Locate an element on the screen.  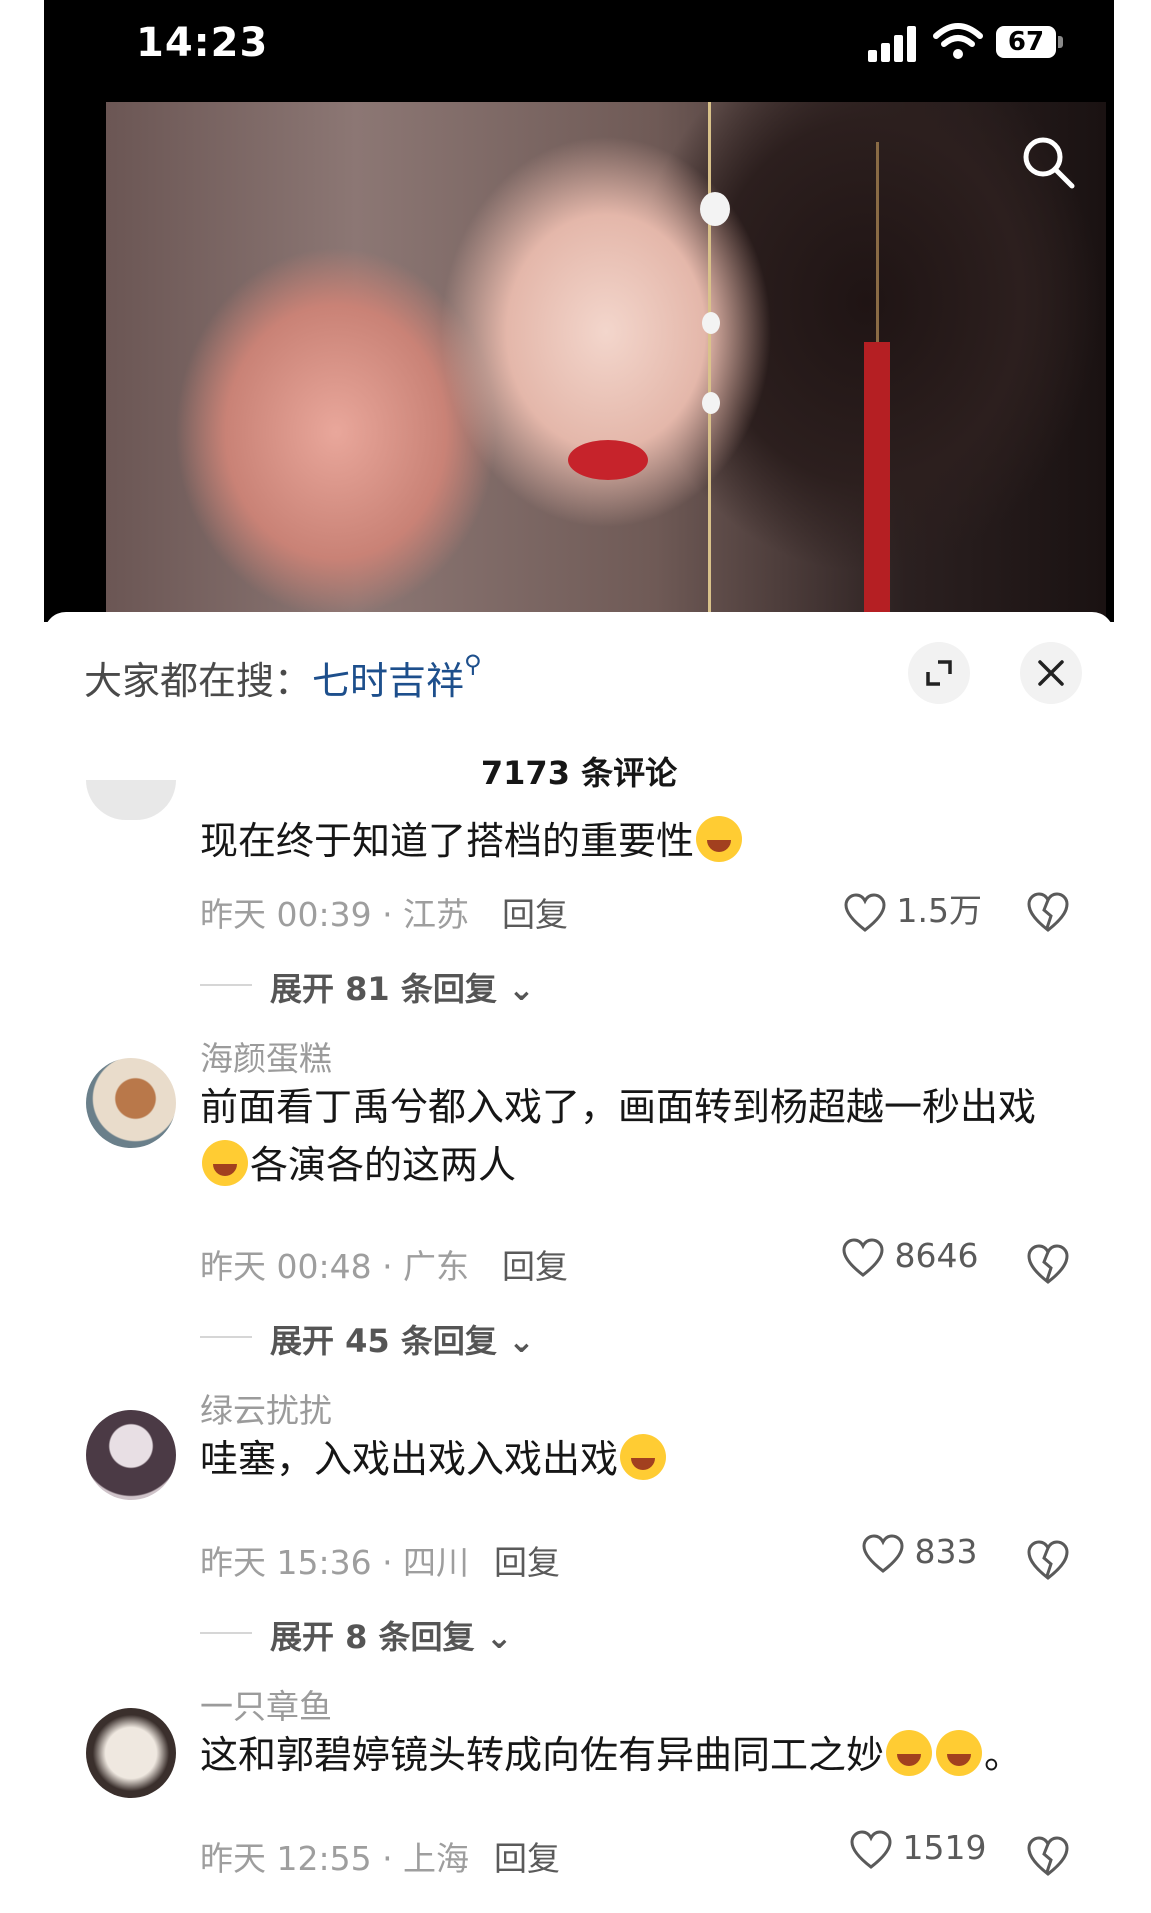
battery-cap is located at coordinates (1060, 42).